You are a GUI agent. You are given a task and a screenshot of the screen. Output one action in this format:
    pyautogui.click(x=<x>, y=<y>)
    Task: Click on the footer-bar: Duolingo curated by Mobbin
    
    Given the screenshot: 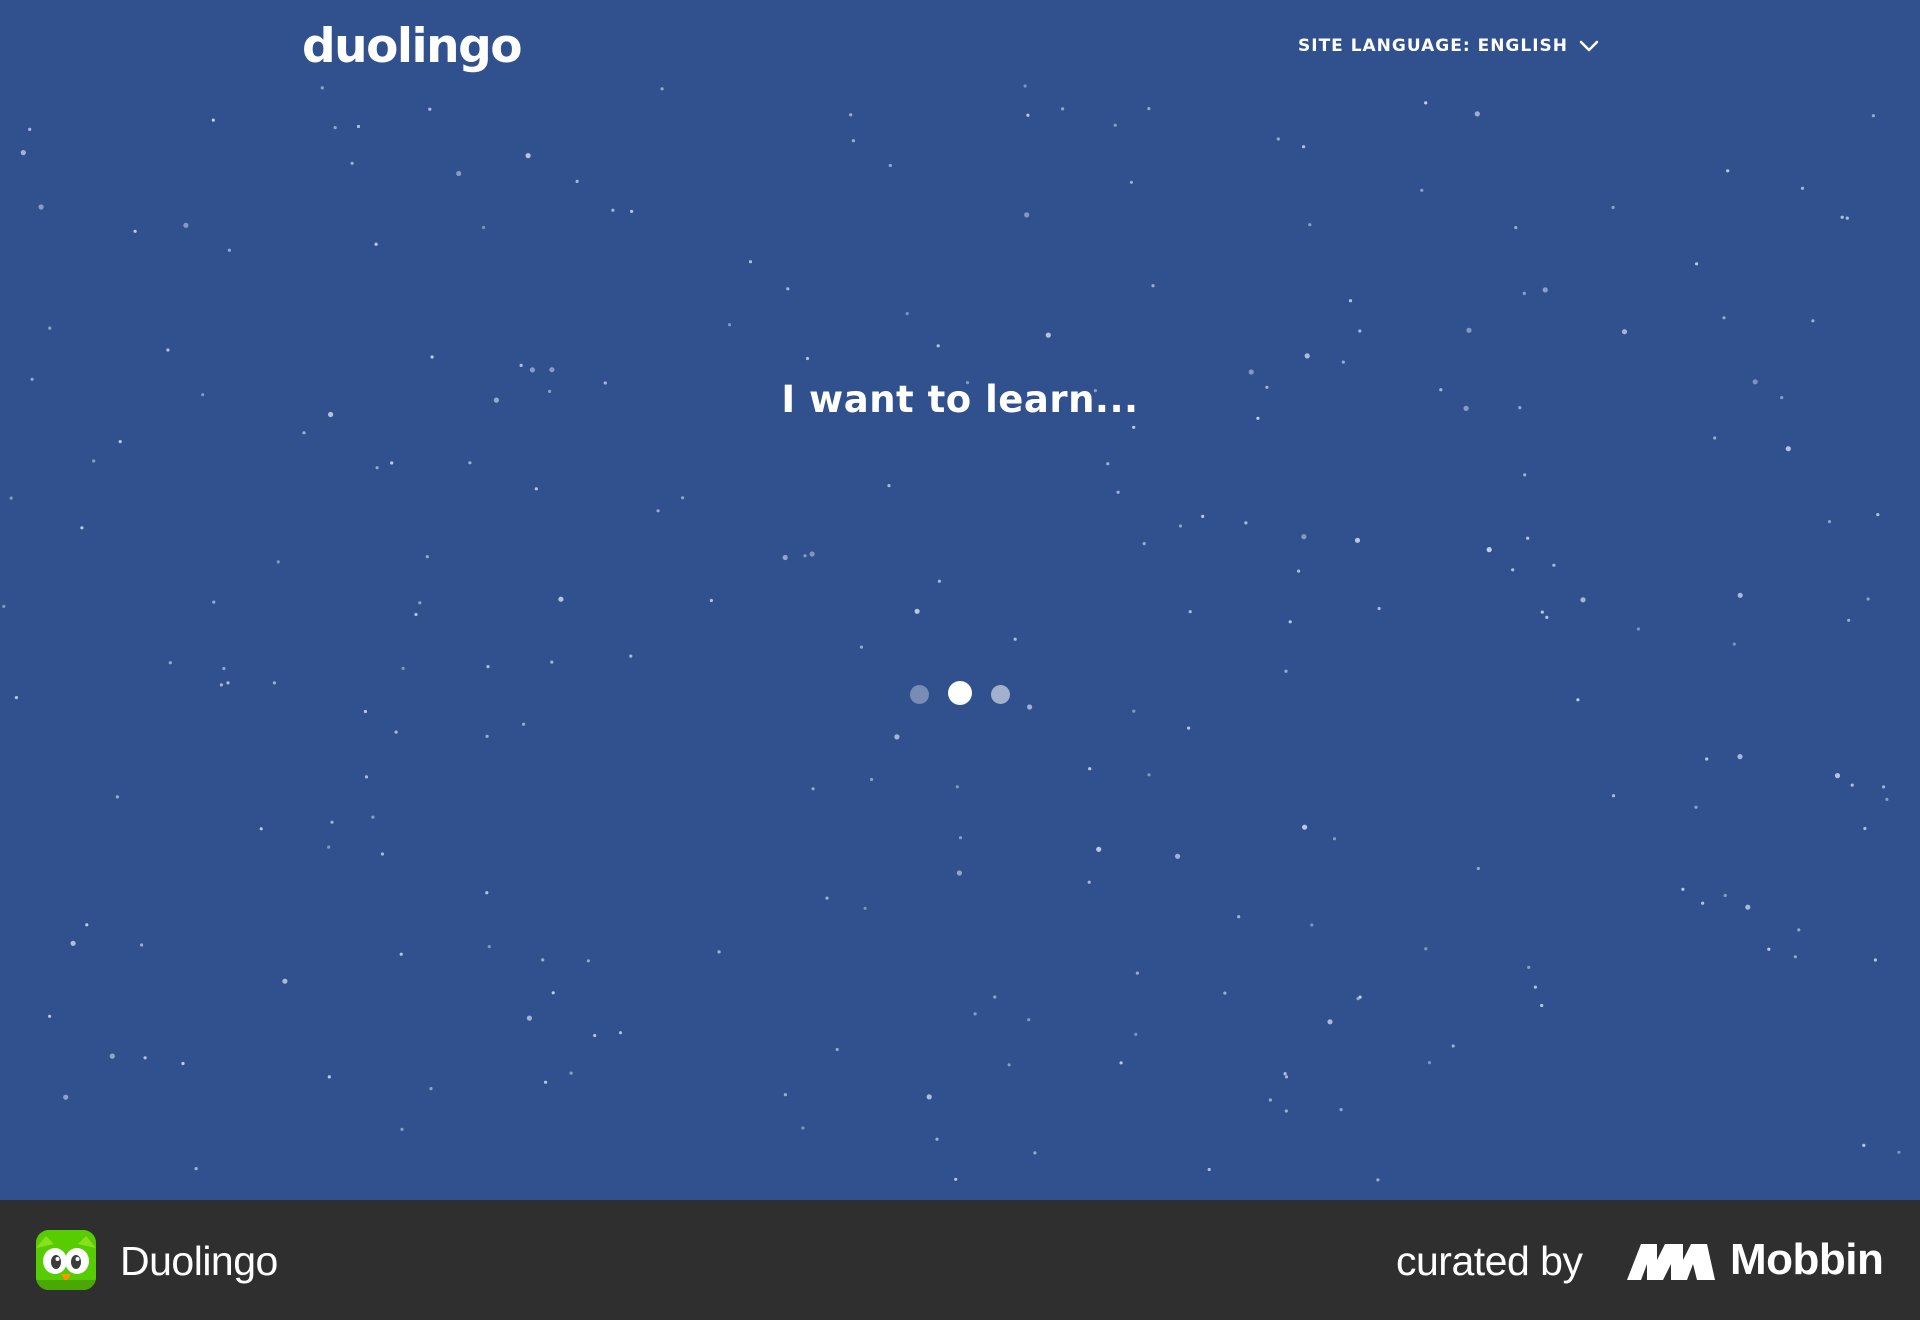 What is the action you would take?
    pyautogui.click(x=960, y=1260)
    